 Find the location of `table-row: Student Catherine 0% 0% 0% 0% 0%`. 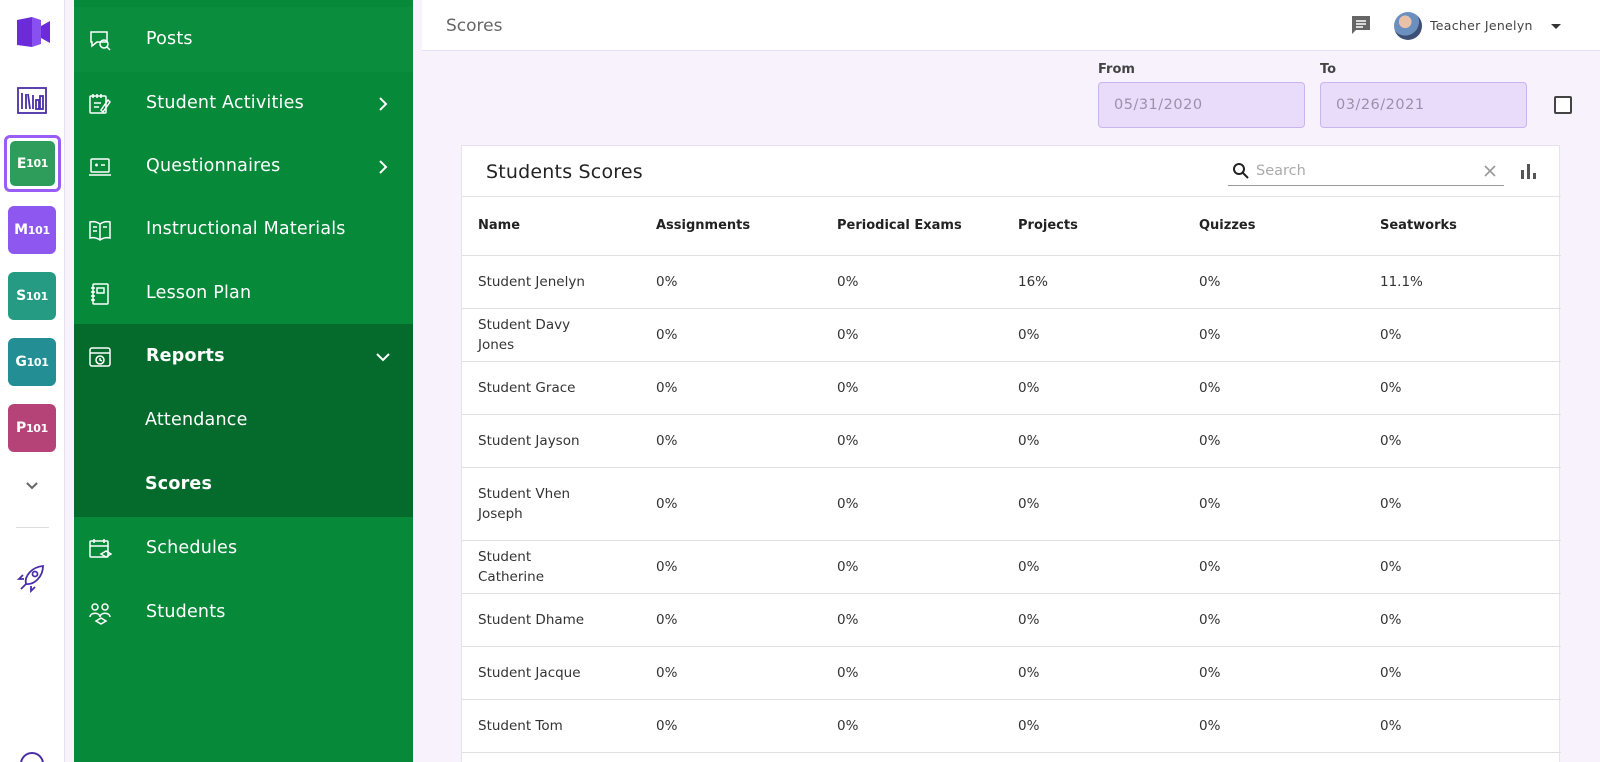

table-row: Student Catherine 0% 0% 0% 0% 0% is located at coordinates (1011, 567).